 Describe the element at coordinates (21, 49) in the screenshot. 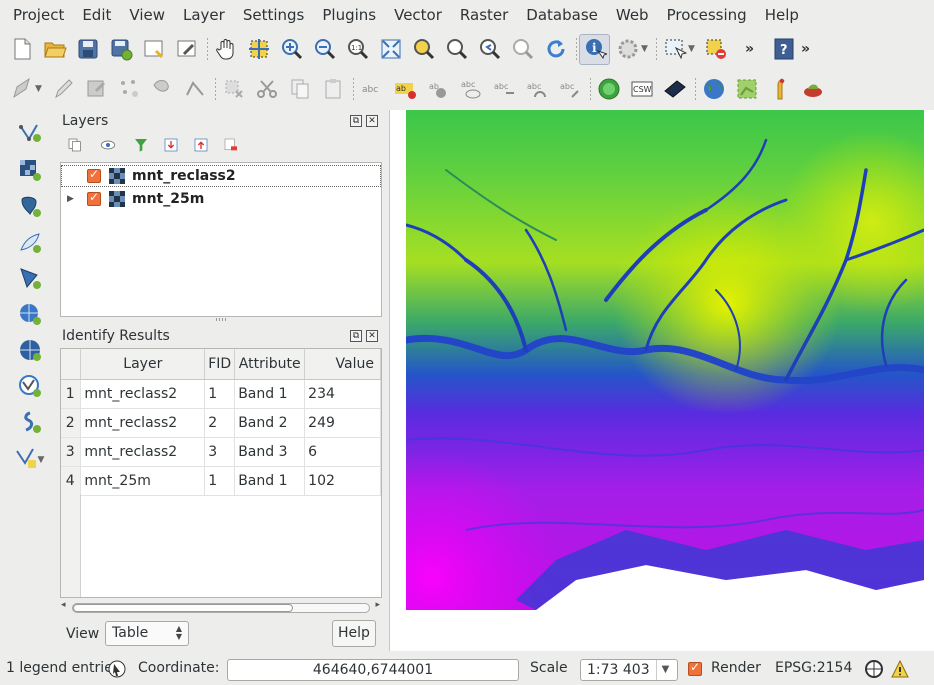

I see `new-project-icon` at that location.